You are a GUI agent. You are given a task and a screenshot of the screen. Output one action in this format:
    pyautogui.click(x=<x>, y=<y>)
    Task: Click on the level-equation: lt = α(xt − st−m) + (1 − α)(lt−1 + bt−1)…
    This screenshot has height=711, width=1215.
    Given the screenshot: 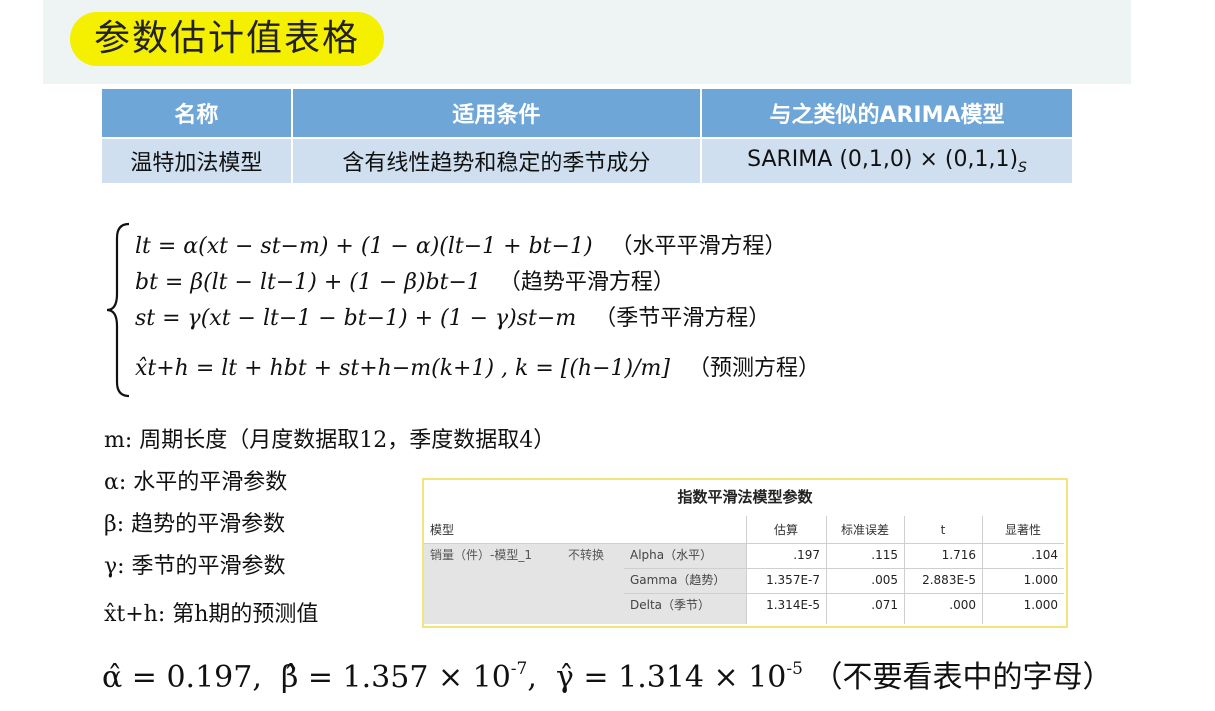 What is the action you would take?
    pyautogui.click(x=461, y=246)
    